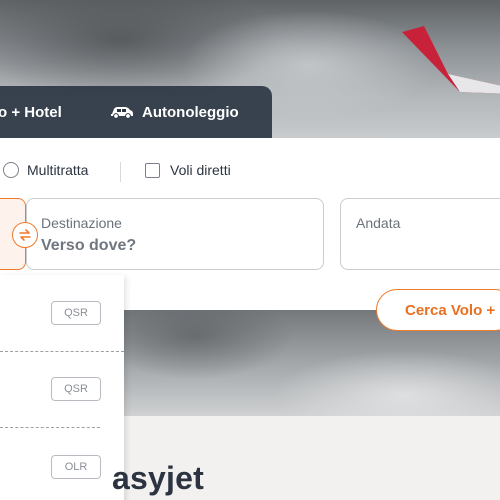 This screenshot has width=500, height=500. Describe the element at coordinates (158, 478) in the screenshot. I see `page-title: asyjet` at that location.